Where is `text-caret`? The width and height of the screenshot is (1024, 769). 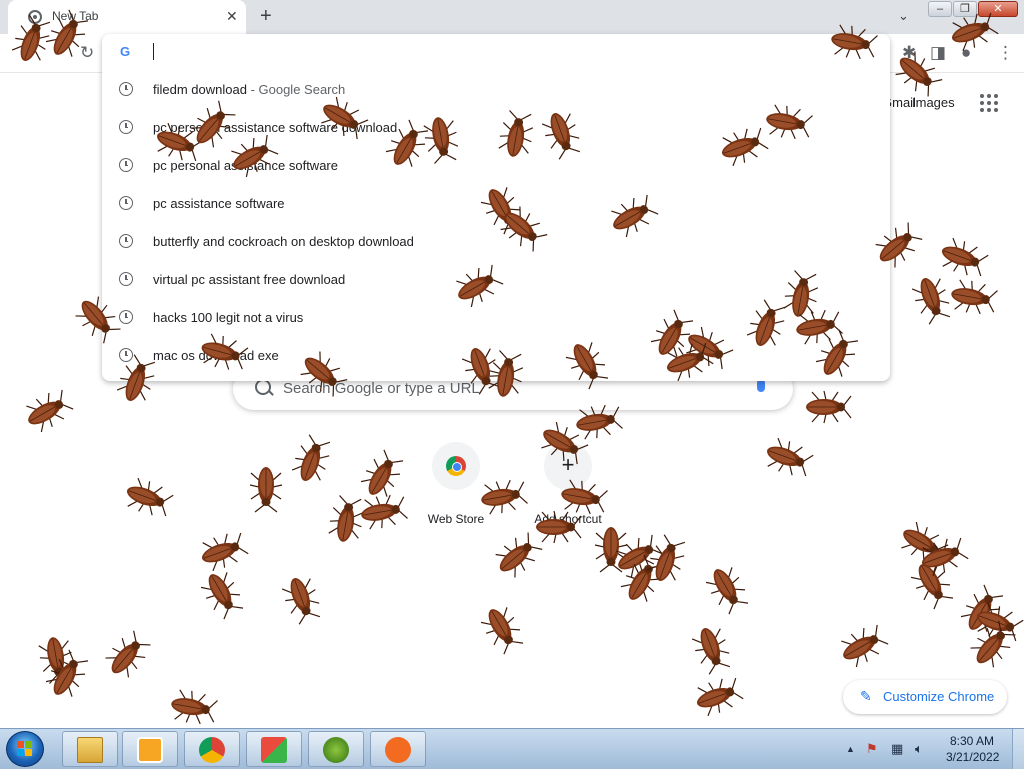
text-caret is located at coordinates (153, 51).